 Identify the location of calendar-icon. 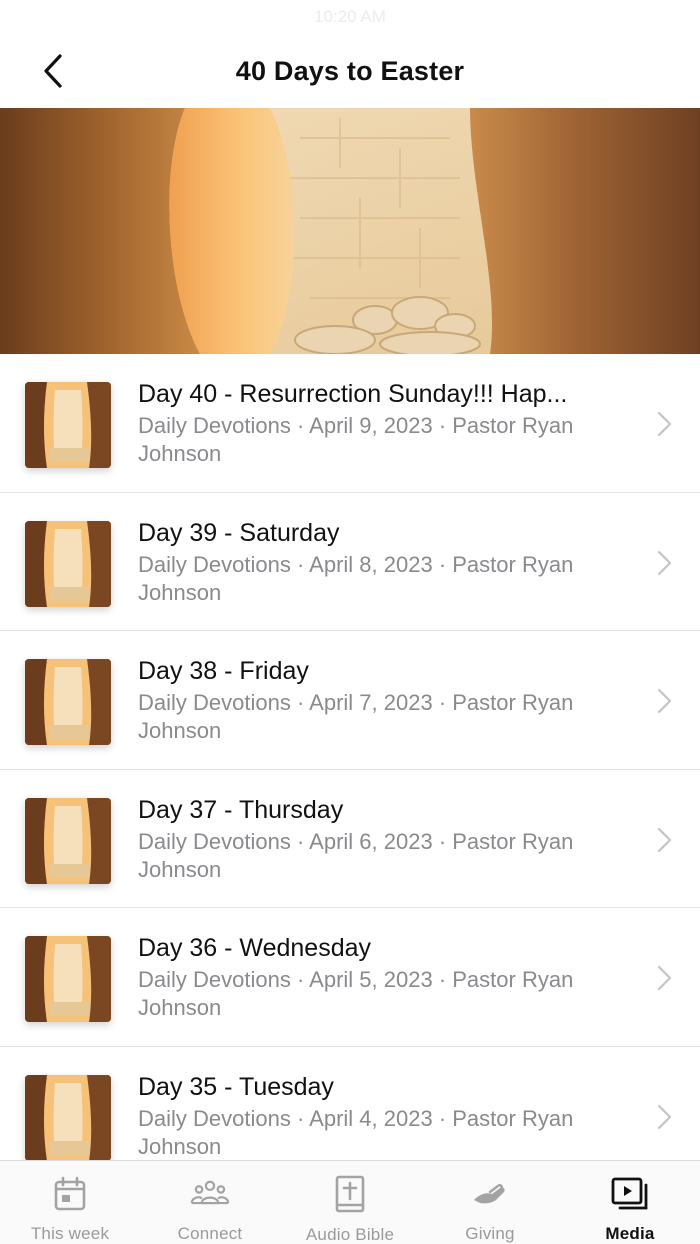
(70, 1193).